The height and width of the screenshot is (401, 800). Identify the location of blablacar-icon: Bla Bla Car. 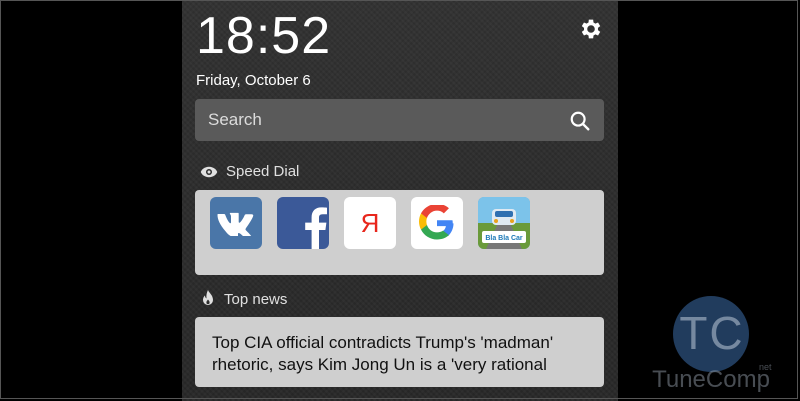
(504, 223).